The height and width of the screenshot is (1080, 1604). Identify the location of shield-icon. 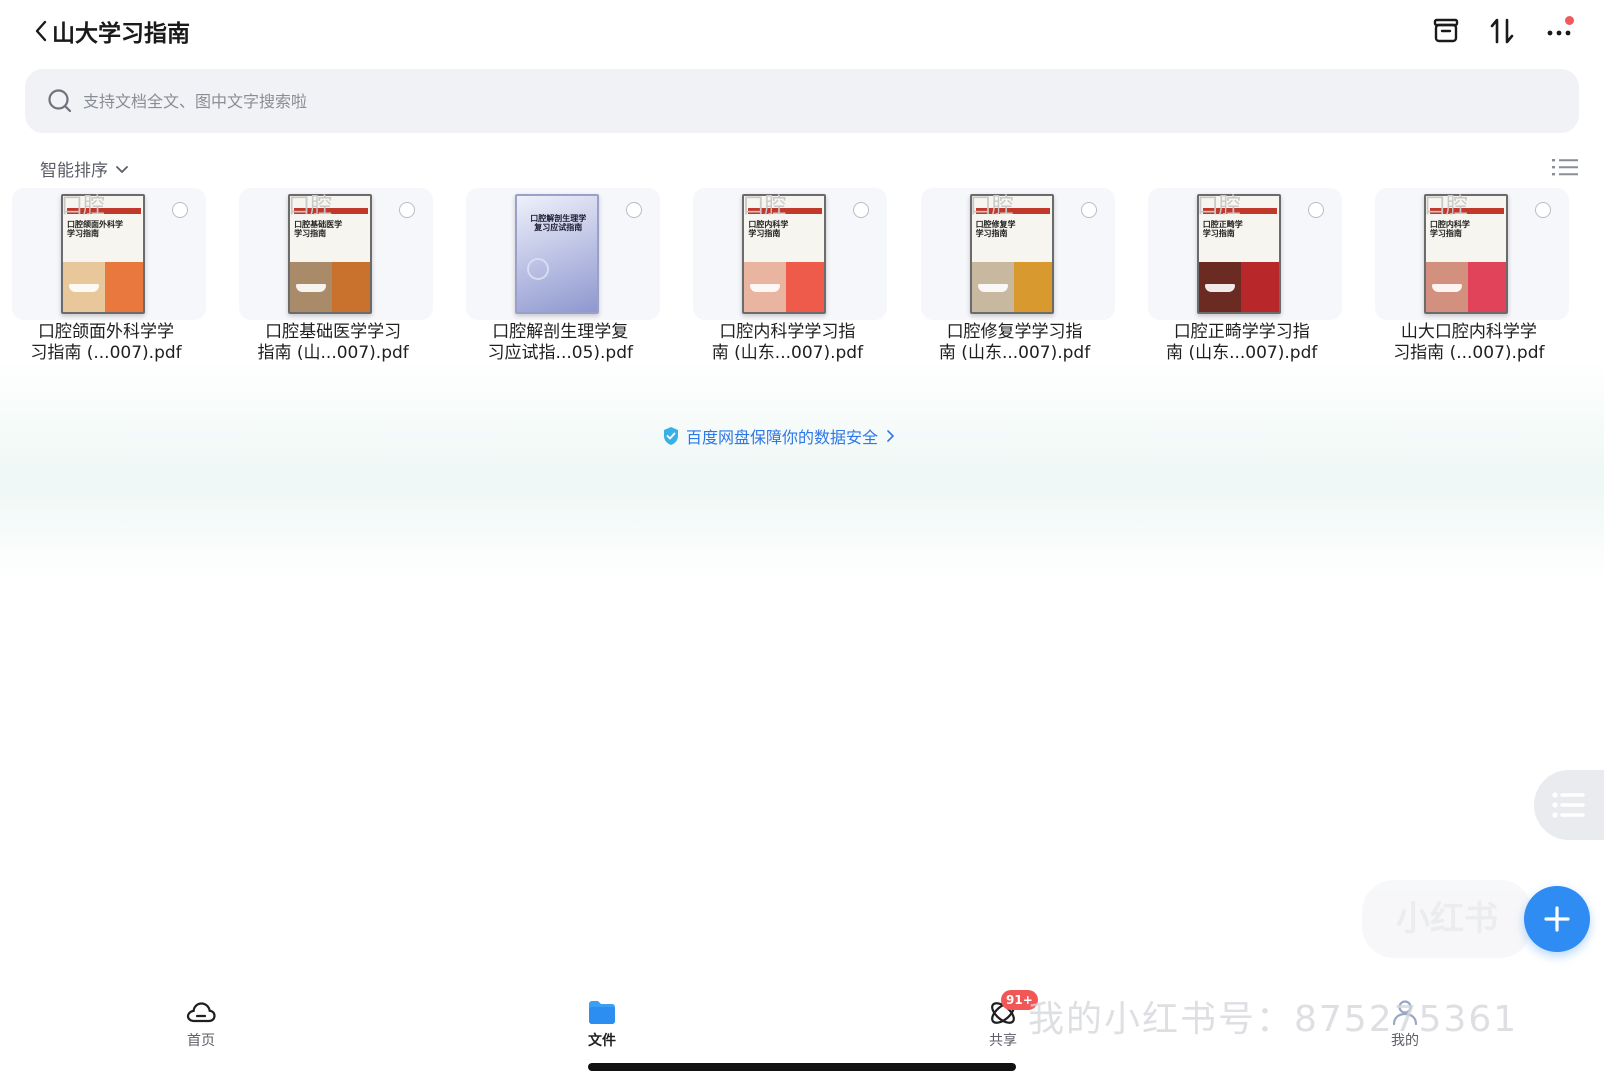
(671, 436).